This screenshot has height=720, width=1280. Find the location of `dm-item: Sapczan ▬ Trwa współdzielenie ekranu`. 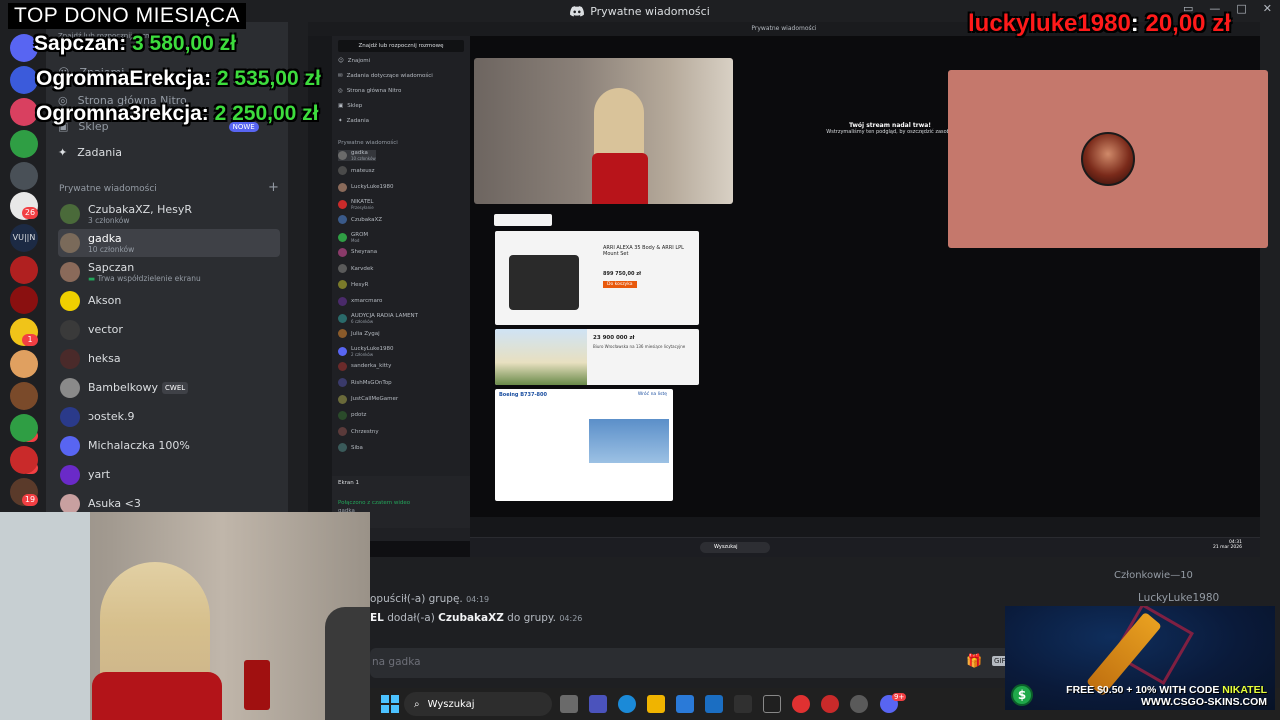

dm-item: Sapczan ▬ Trwa współdzielenie ekranu is located at coordinates (169, 272).